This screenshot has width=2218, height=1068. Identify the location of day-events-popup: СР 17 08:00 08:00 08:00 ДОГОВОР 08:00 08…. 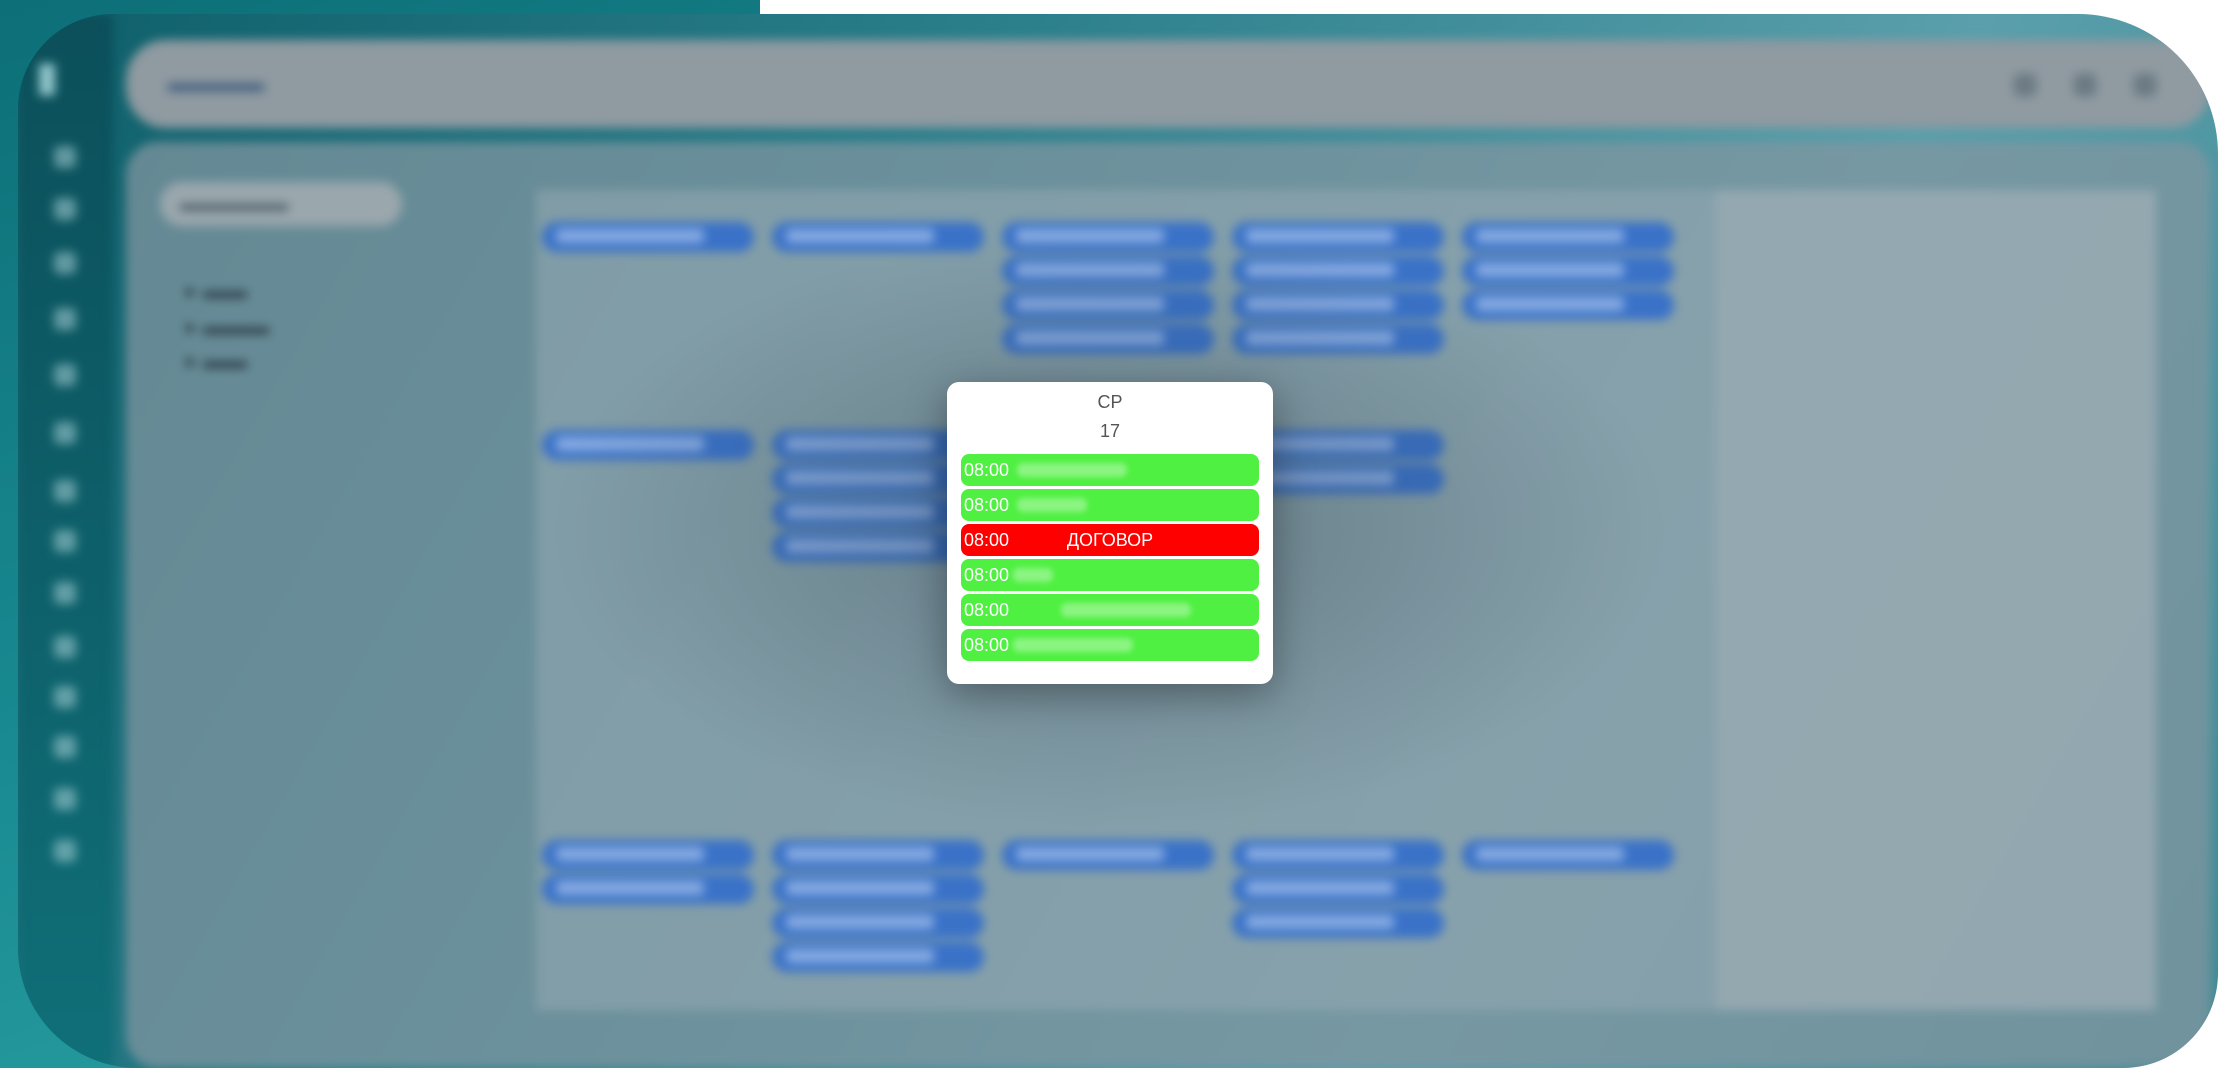
(1110, 533).